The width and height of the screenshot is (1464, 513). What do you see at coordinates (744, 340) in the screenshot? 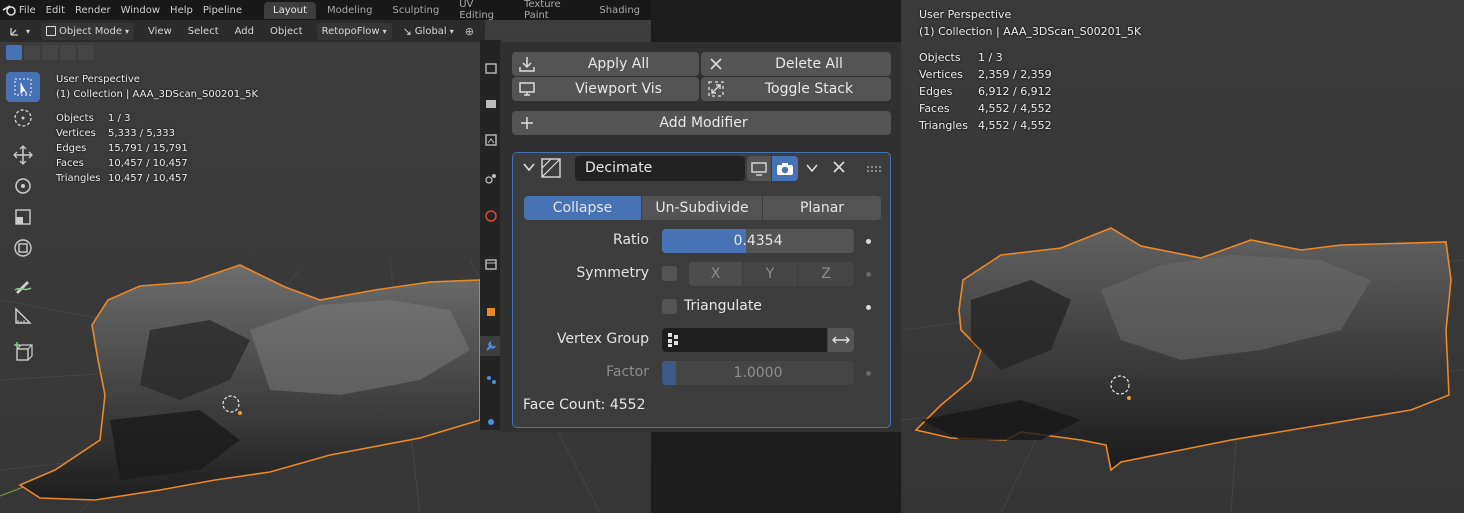
I see `vertex-group-field` at bounding box center [744, 340].